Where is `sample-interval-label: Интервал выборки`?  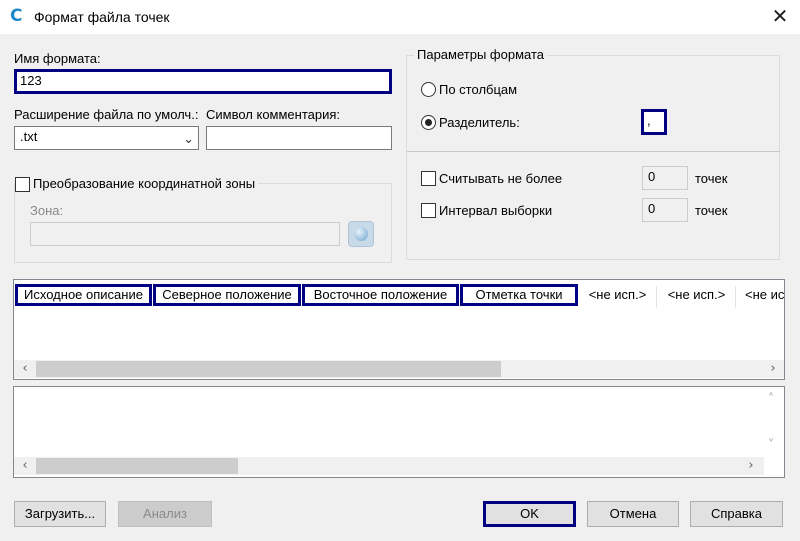 sample-interval-label: Интервал выборки is located at coordinates (496, 210).